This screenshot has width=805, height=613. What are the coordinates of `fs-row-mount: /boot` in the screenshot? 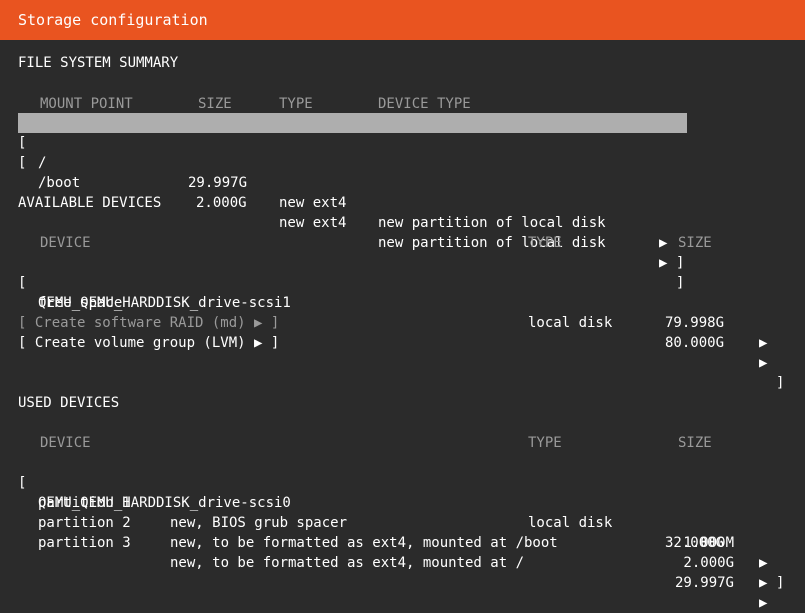 It's located at (59, 183).